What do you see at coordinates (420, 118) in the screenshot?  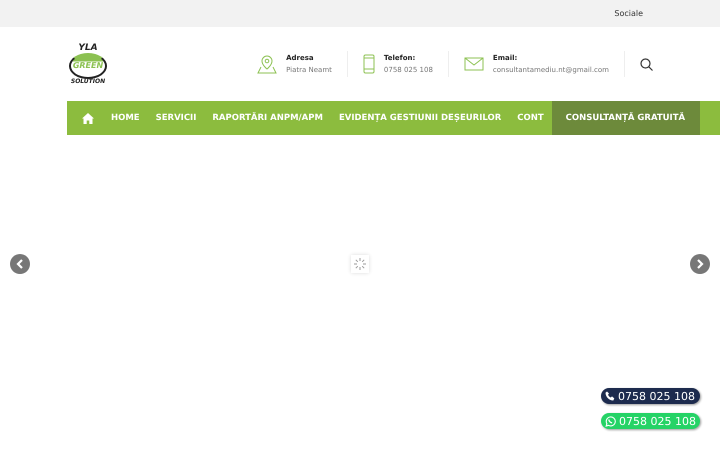 I see `nav-link: EVIDENȚA GESTIUNII DEȘEURILOR` at bounding box center [420, 118].